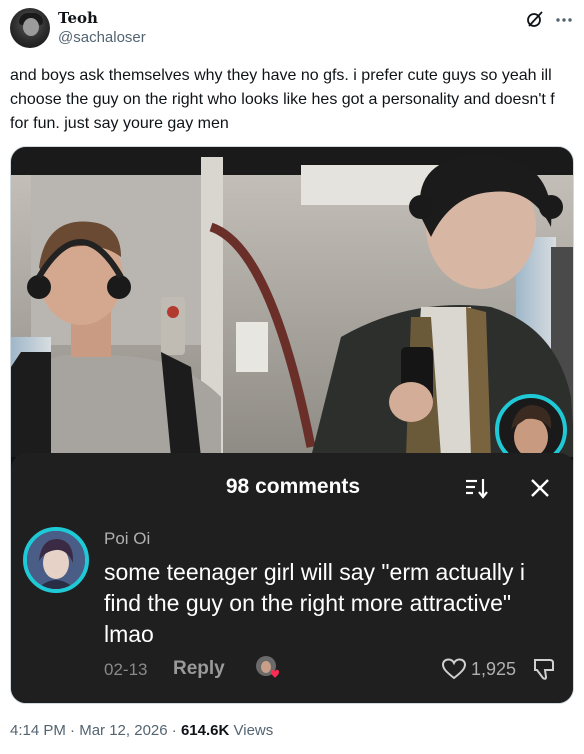 The image size is (584, 754). I want to click on sort-icon, so click(476, 488).